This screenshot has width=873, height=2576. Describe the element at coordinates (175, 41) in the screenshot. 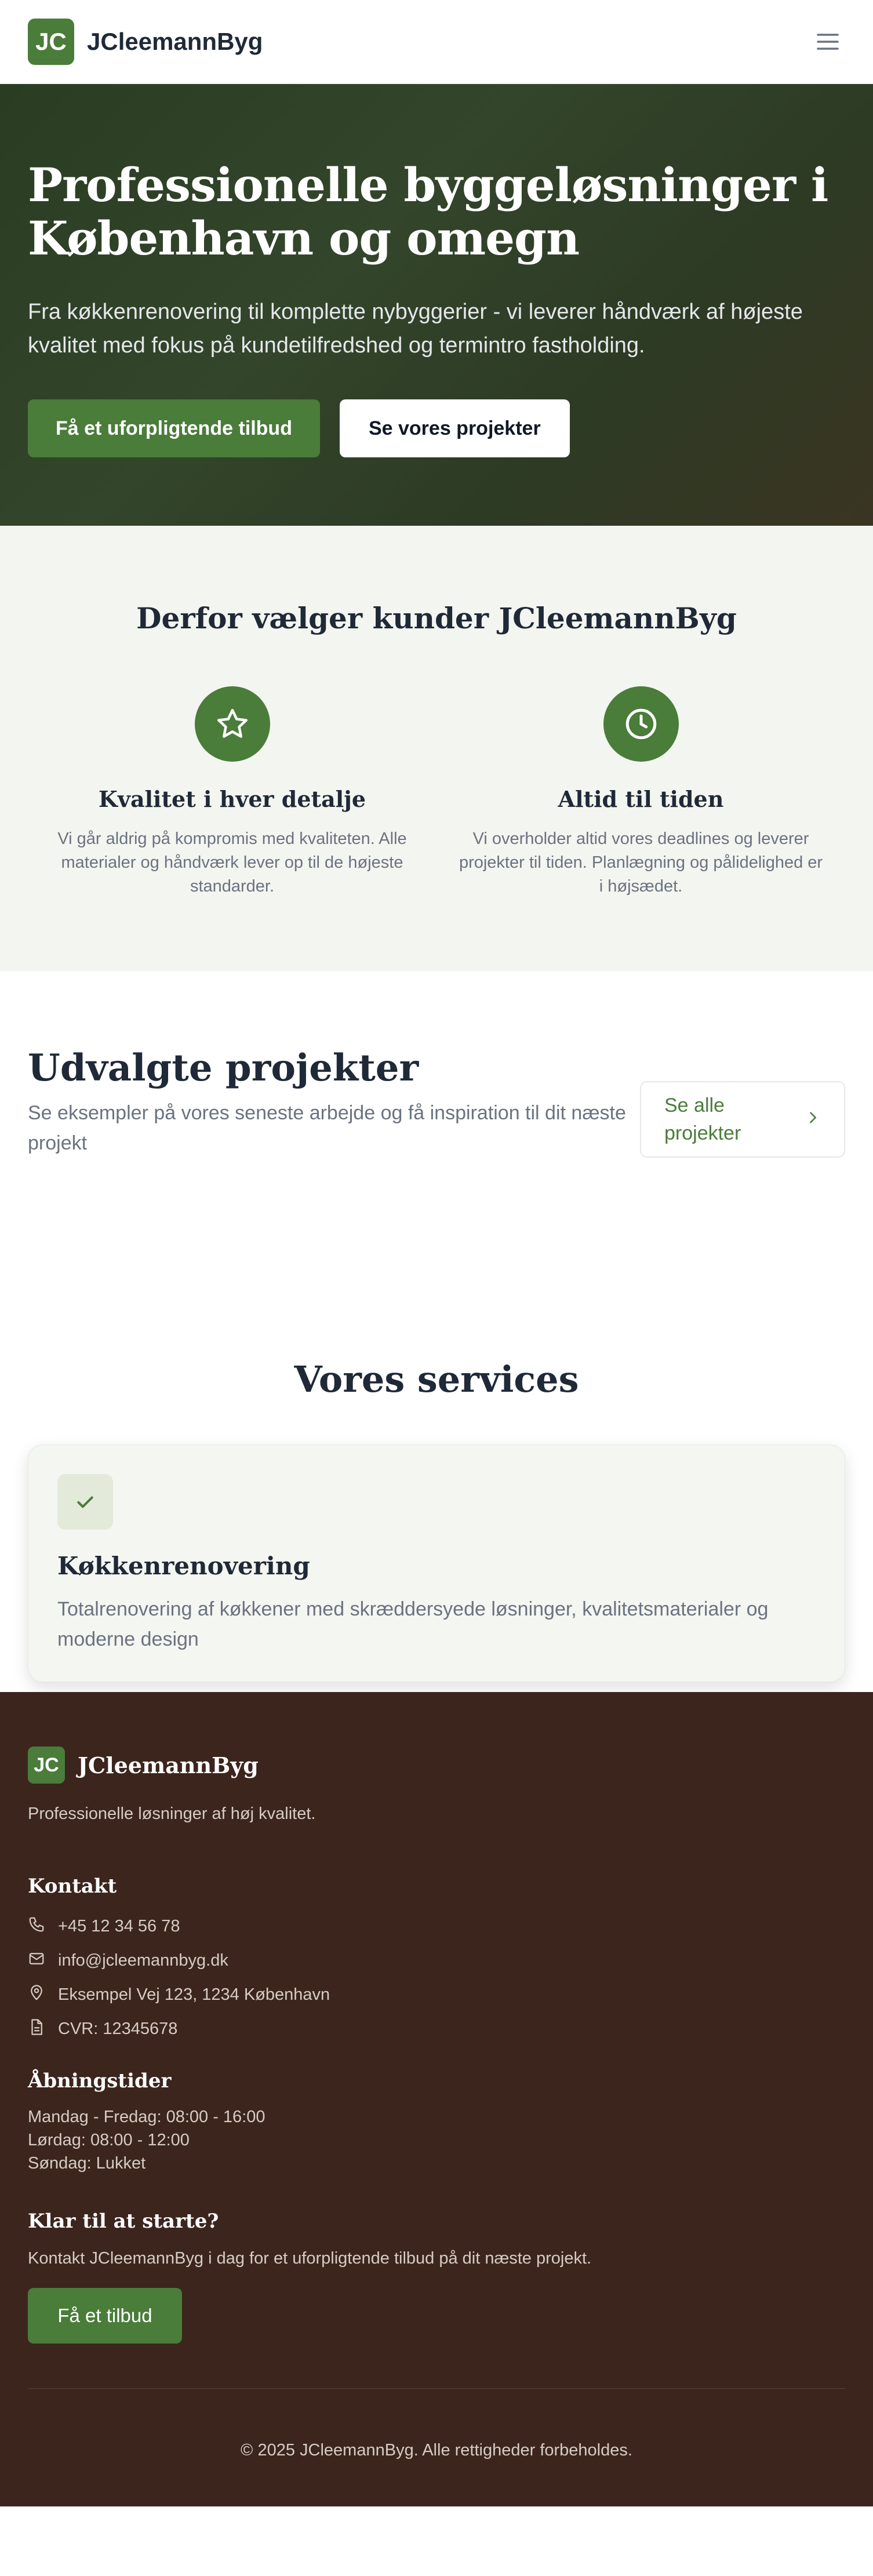

I see `brand-name: JCleemannByg` at that location.